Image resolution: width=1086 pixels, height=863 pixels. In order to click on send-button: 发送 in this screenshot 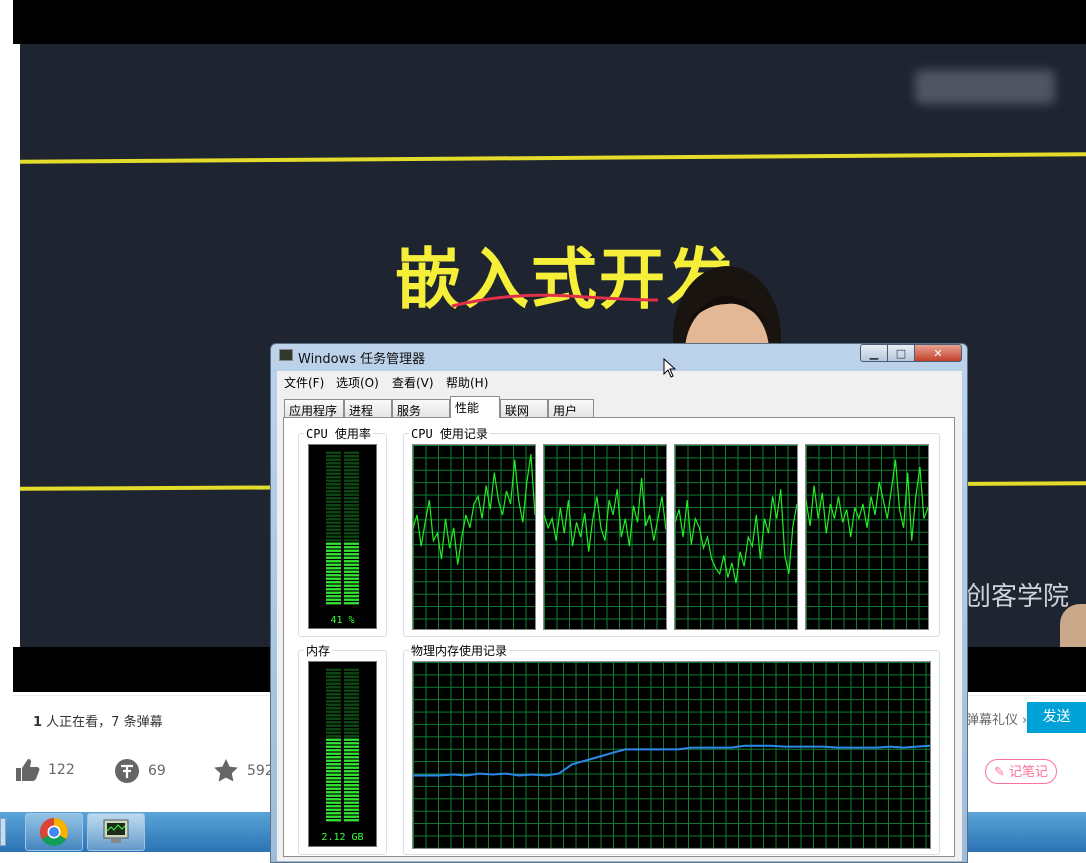, I will do `click(1056, 717)`.